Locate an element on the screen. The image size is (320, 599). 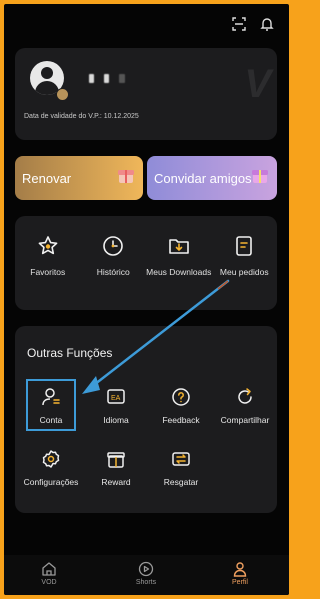
tab-vod: VOD is located at coordinates (49, 573).